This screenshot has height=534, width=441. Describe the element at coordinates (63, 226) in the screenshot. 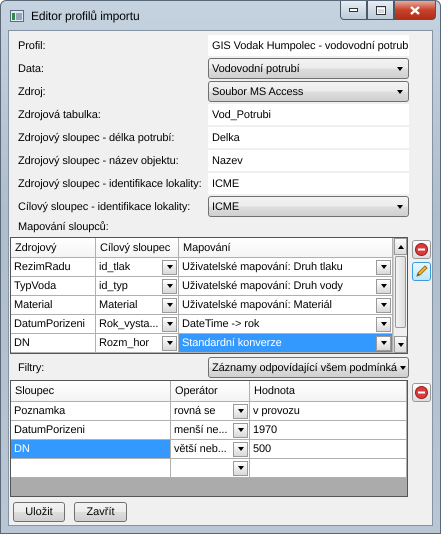

I see `section-label: Mapování sloupců:` at that location.